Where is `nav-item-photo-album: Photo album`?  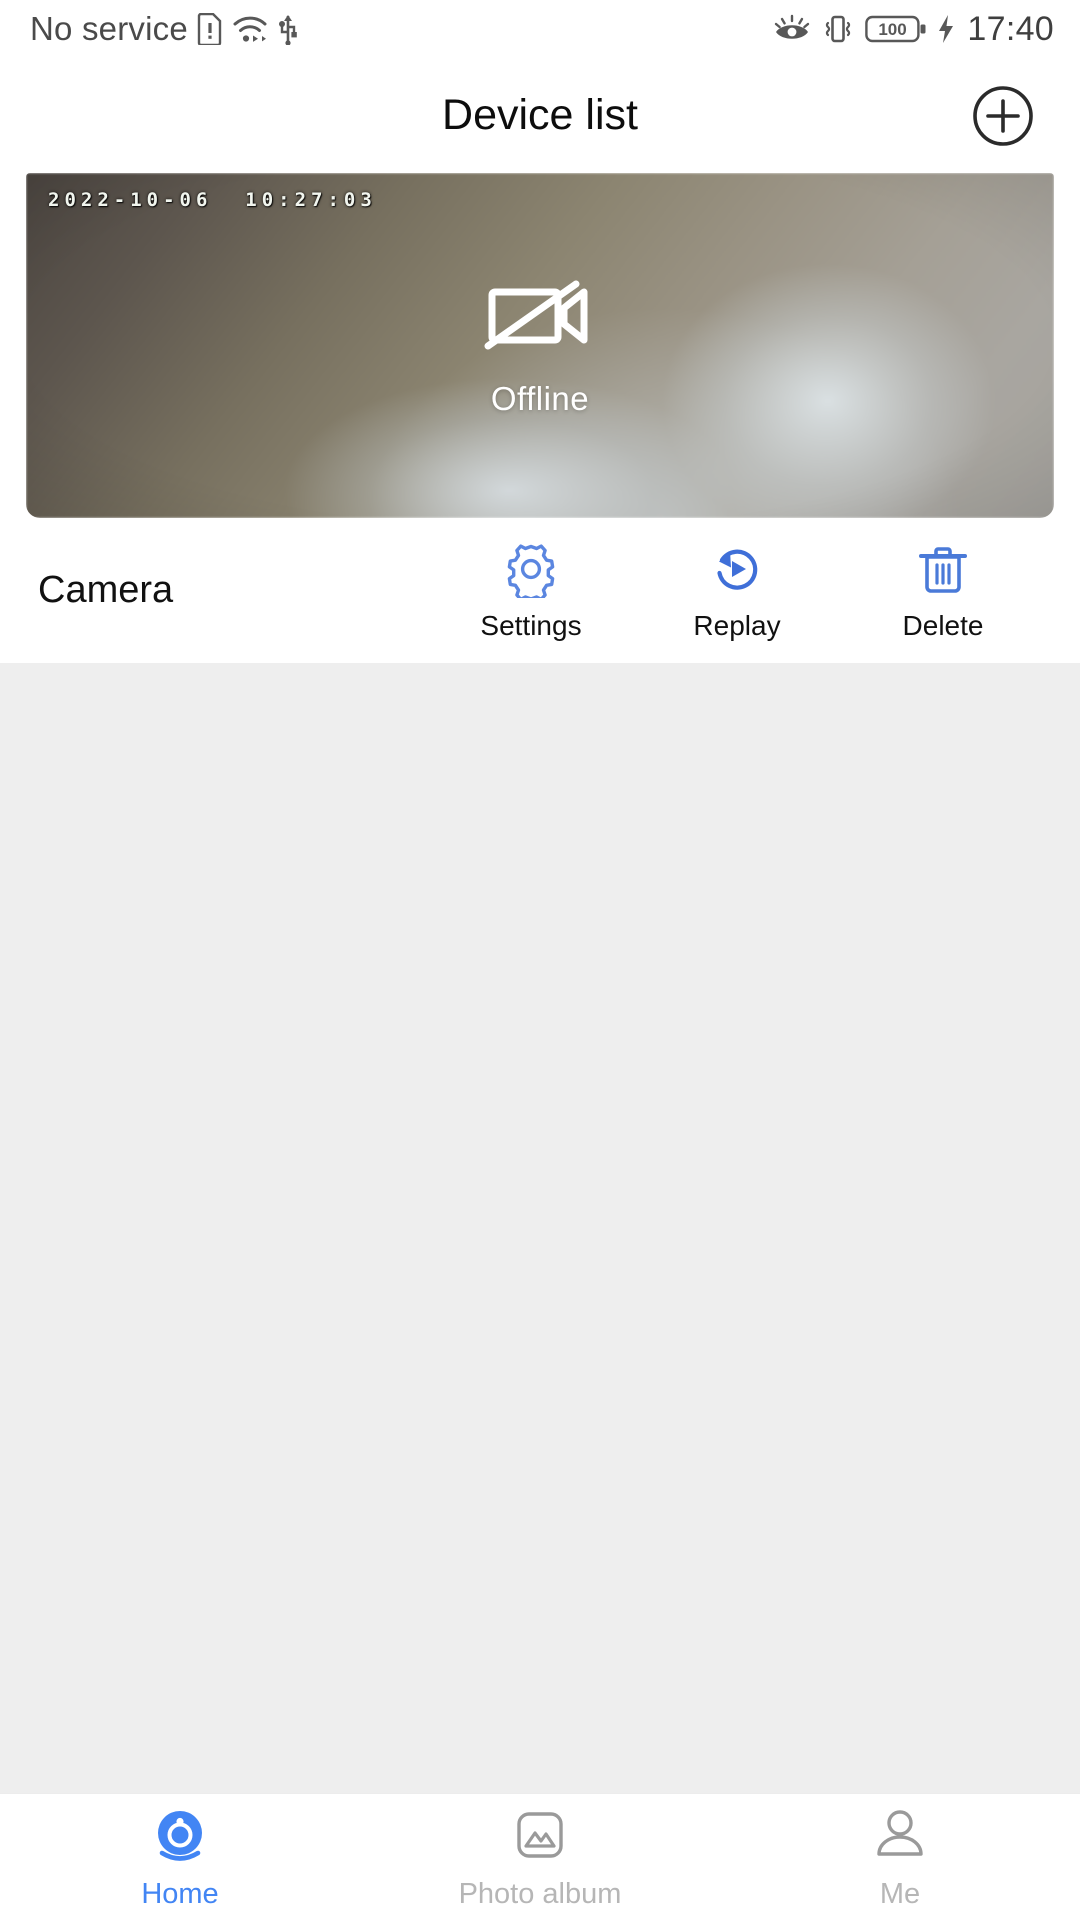
nav-item-photo-album: Photo album is located at coordinates (540, 1852).